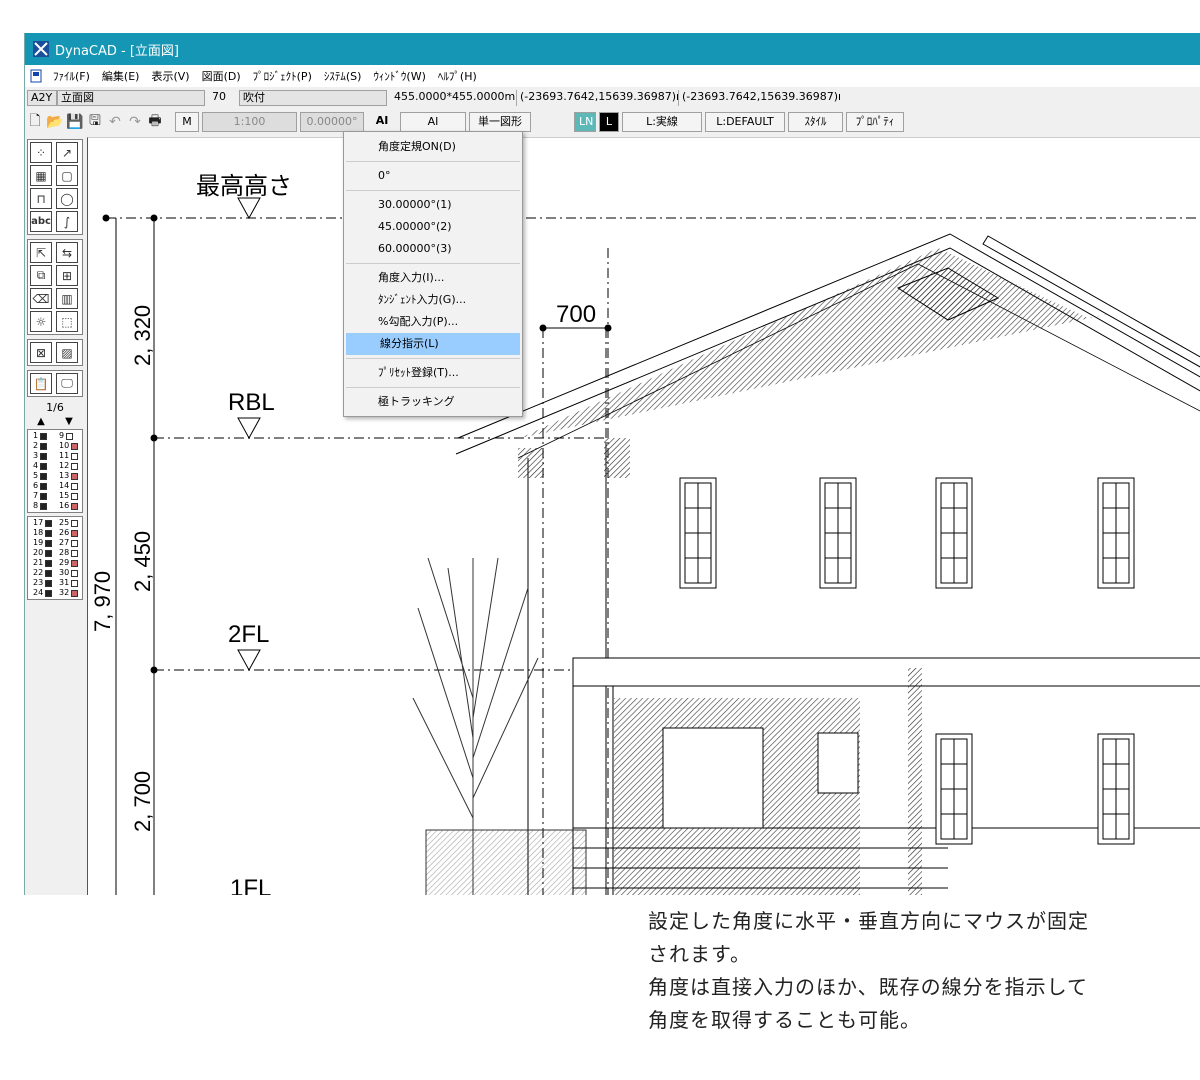 This screenshot has width=1200, height=1080. What do you see at coordinates (187, 122) in the screenshot?
I see `m-button: M` at bounding box center [187, 122].